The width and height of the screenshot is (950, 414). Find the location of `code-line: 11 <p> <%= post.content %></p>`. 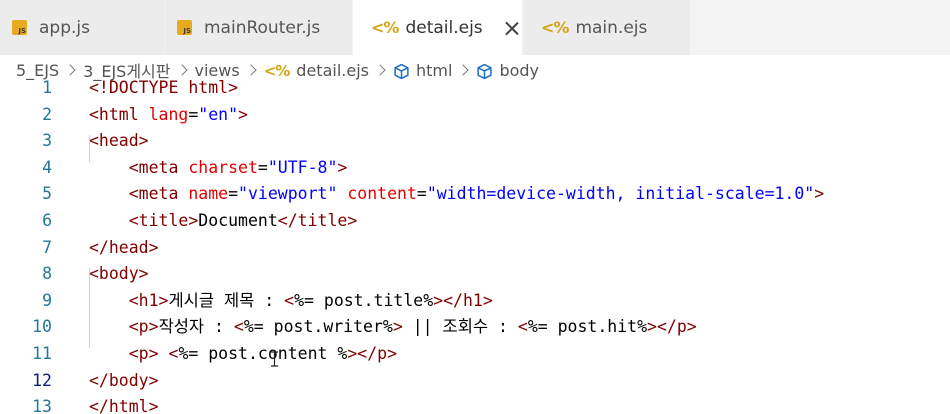

code-line: 11 <p> <%= post.content %></p> is located at coordinates (475, 354).